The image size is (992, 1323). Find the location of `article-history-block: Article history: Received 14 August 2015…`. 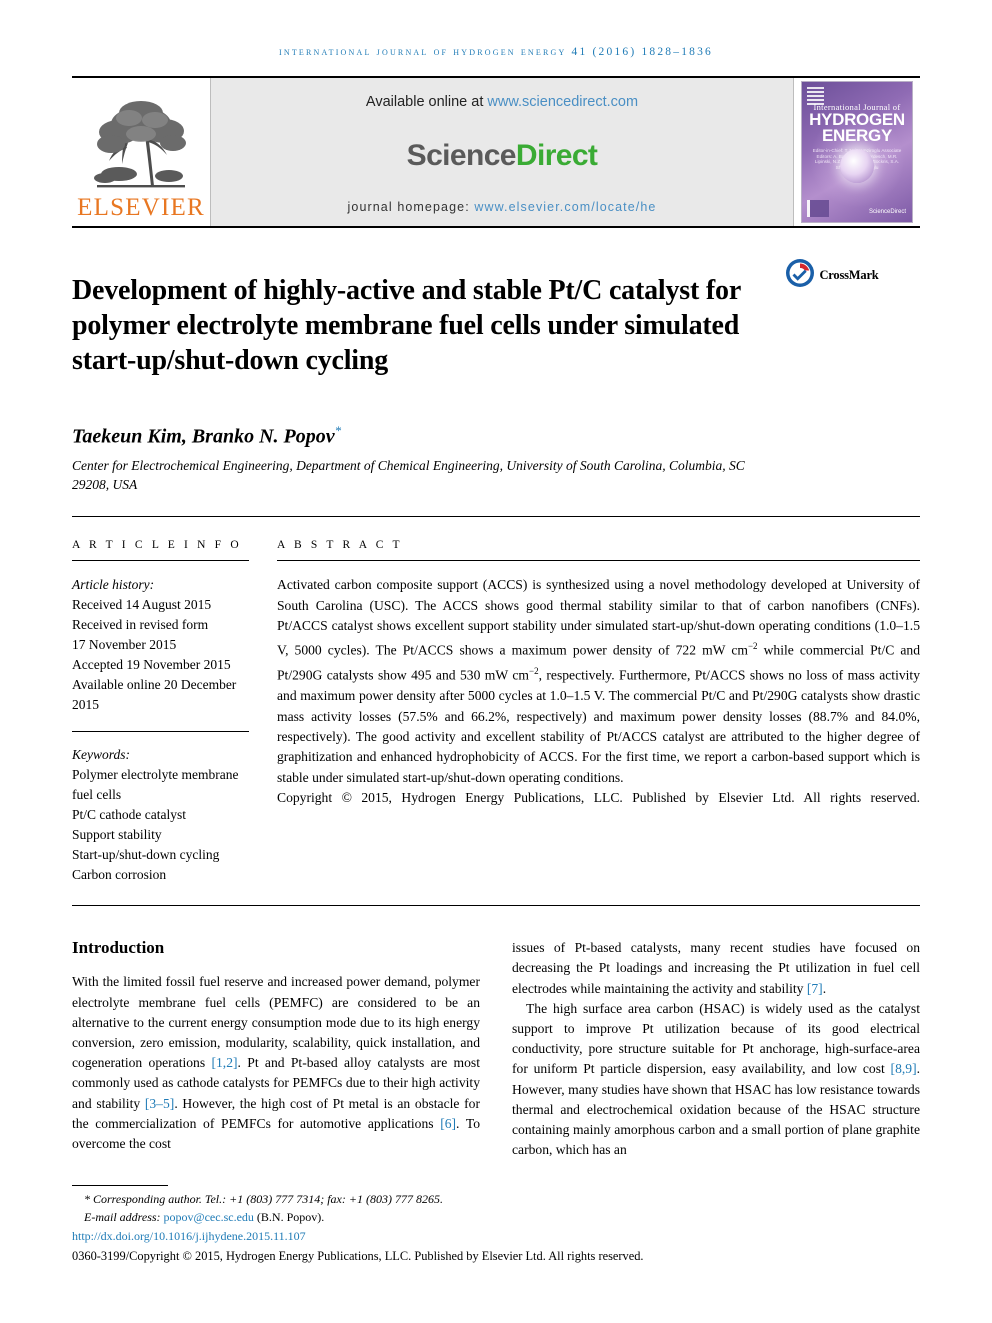

article-history-block: Article history: Received 14 August 2015… is located at coordinates (160, 645).